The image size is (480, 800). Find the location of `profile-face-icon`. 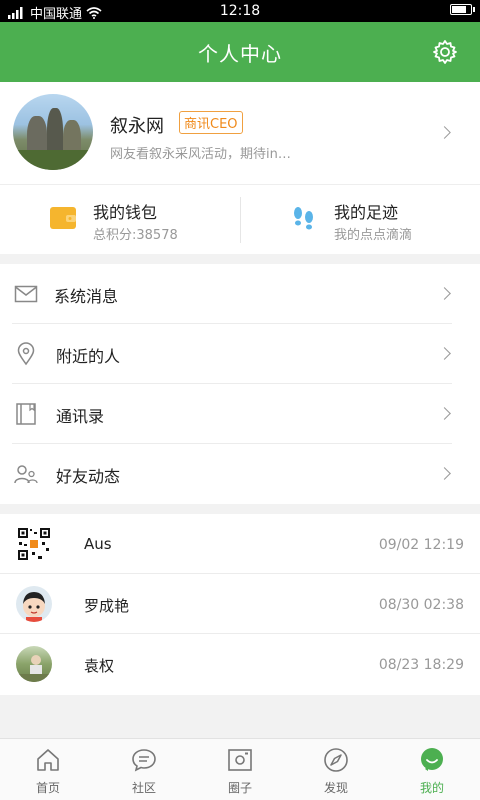

profile-face-icon is located at coordinates (432, 759).